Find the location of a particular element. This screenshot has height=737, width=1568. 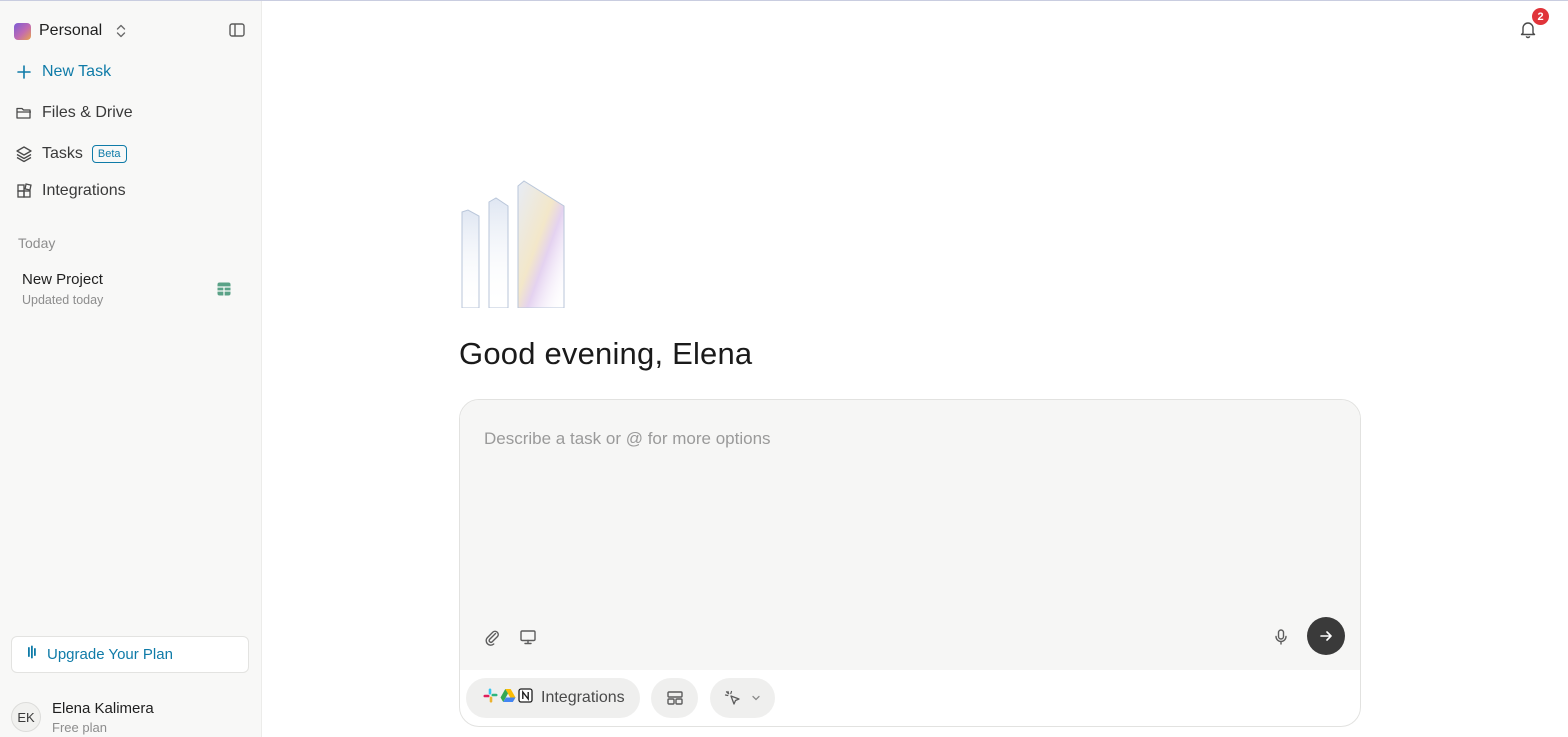

layout-icon is located at coordinates (674, 698).